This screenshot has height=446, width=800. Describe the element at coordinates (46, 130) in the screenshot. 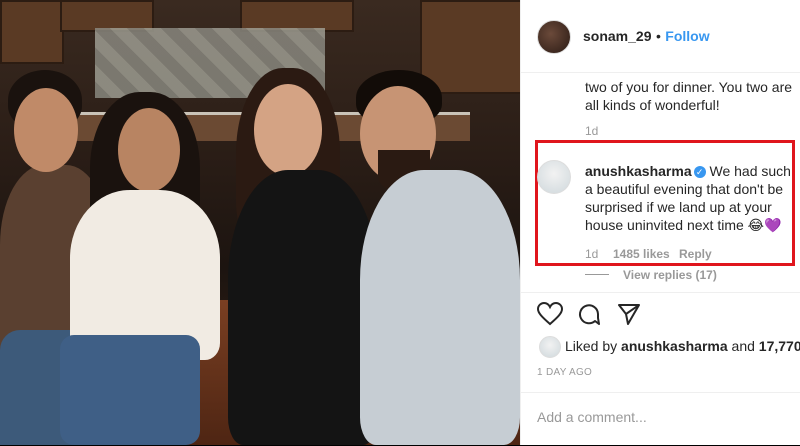

I see `person-1-face` at that location.